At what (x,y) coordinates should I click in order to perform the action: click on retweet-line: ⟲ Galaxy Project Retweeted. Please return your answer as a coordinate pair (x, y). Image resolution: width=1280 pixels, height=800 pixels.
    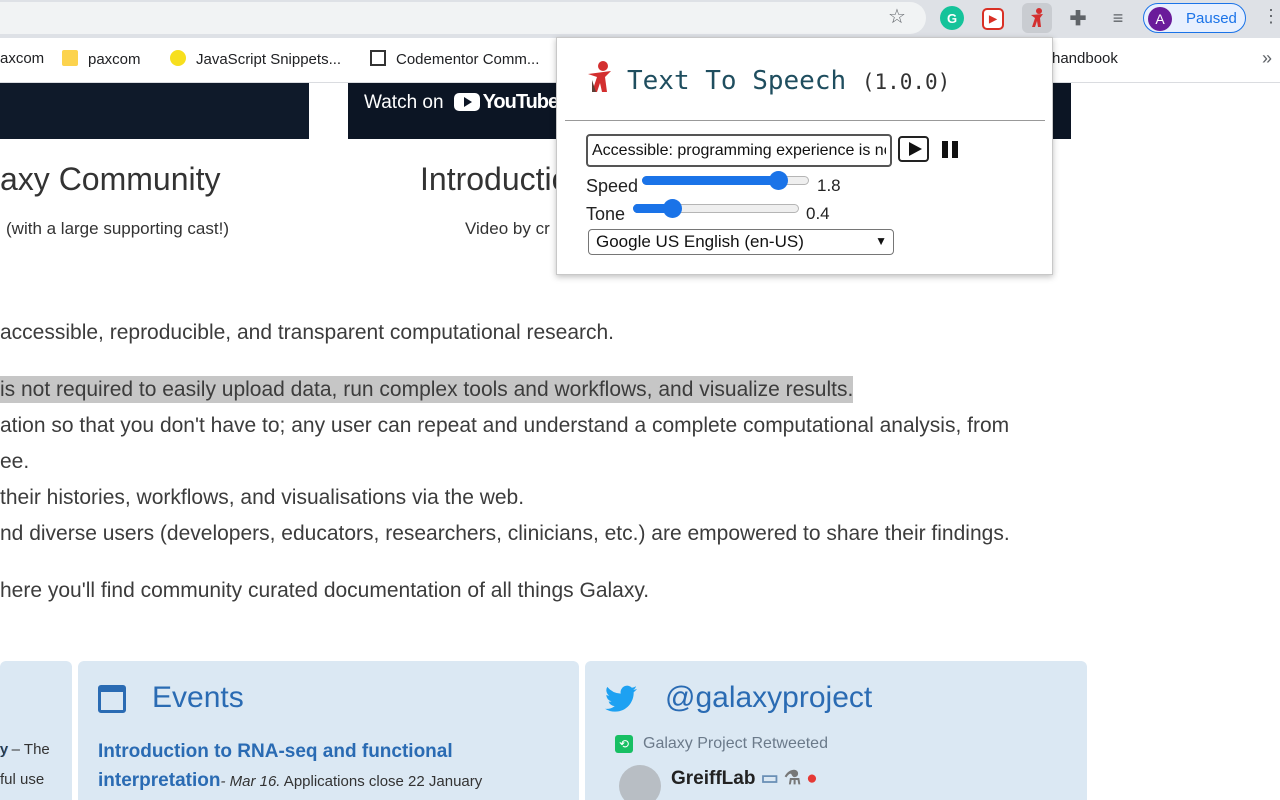
    Looking at the image, I should click on (721, 744).